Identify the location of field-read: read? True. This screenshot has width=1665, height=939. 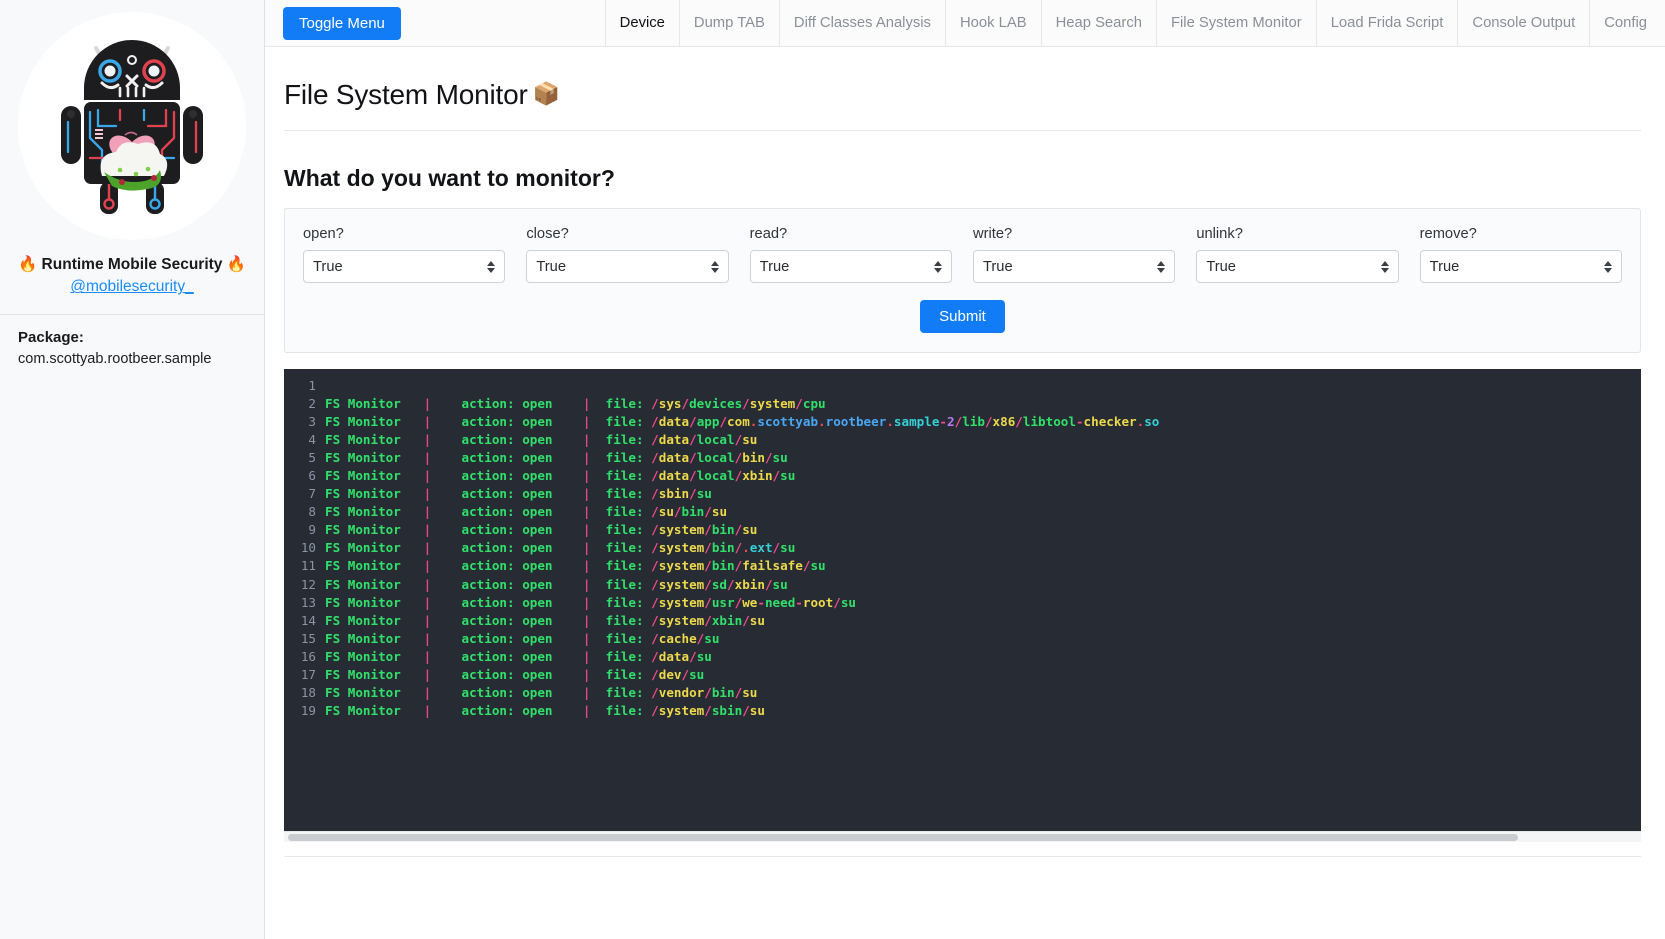
(850, 254).